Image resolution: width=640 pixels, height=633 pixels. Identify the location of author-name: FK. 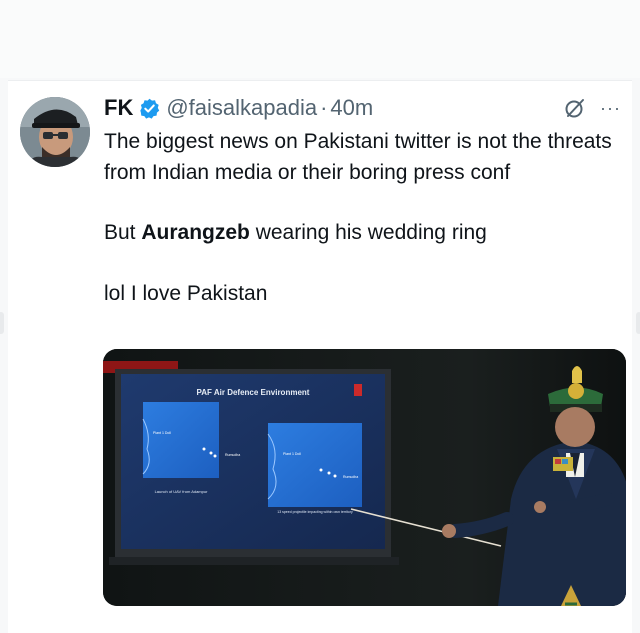
(118, 108).